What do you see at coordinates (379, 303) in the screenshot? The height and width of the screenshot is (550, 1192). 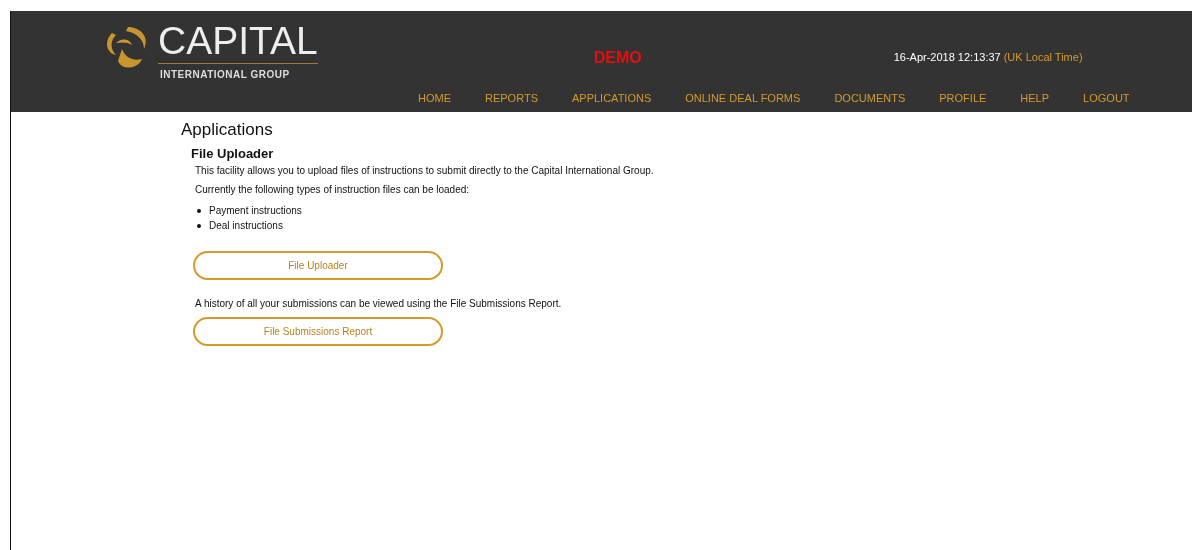 I see `history-text: A history of all your submissions can be viewed using the File Submissions Report.` at bounding box center [379, 303].